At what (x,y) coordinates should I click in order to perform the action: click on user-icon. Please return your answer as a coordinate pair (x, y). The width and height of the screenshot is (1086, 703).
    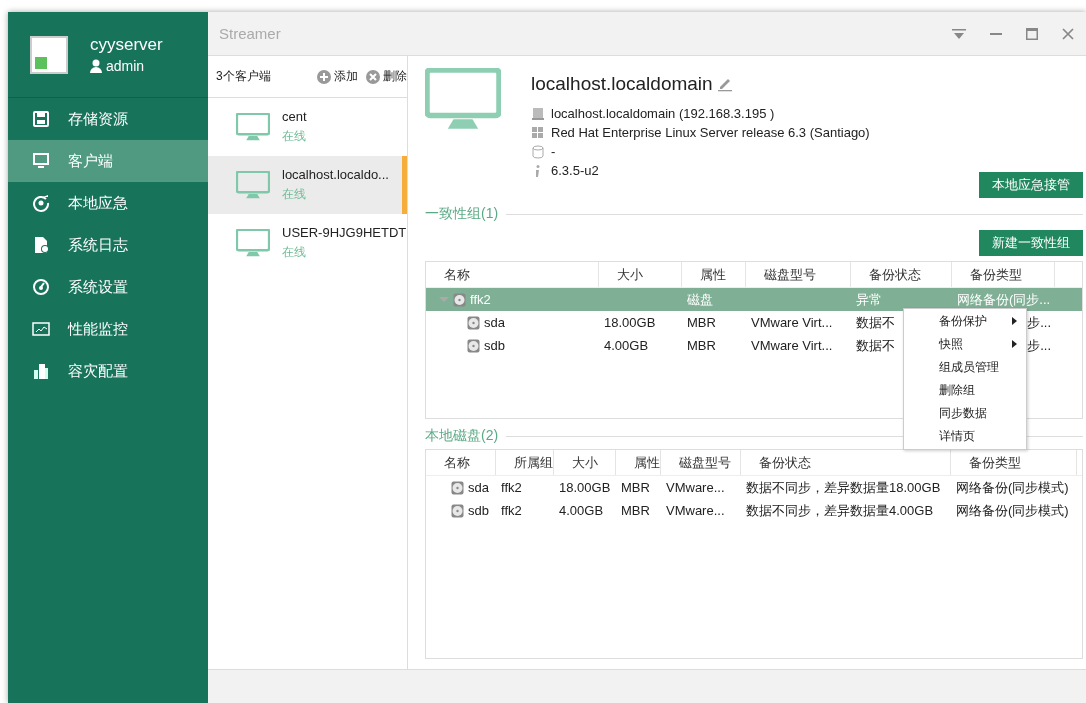
    Looking at the image, I should click on (96, 66).